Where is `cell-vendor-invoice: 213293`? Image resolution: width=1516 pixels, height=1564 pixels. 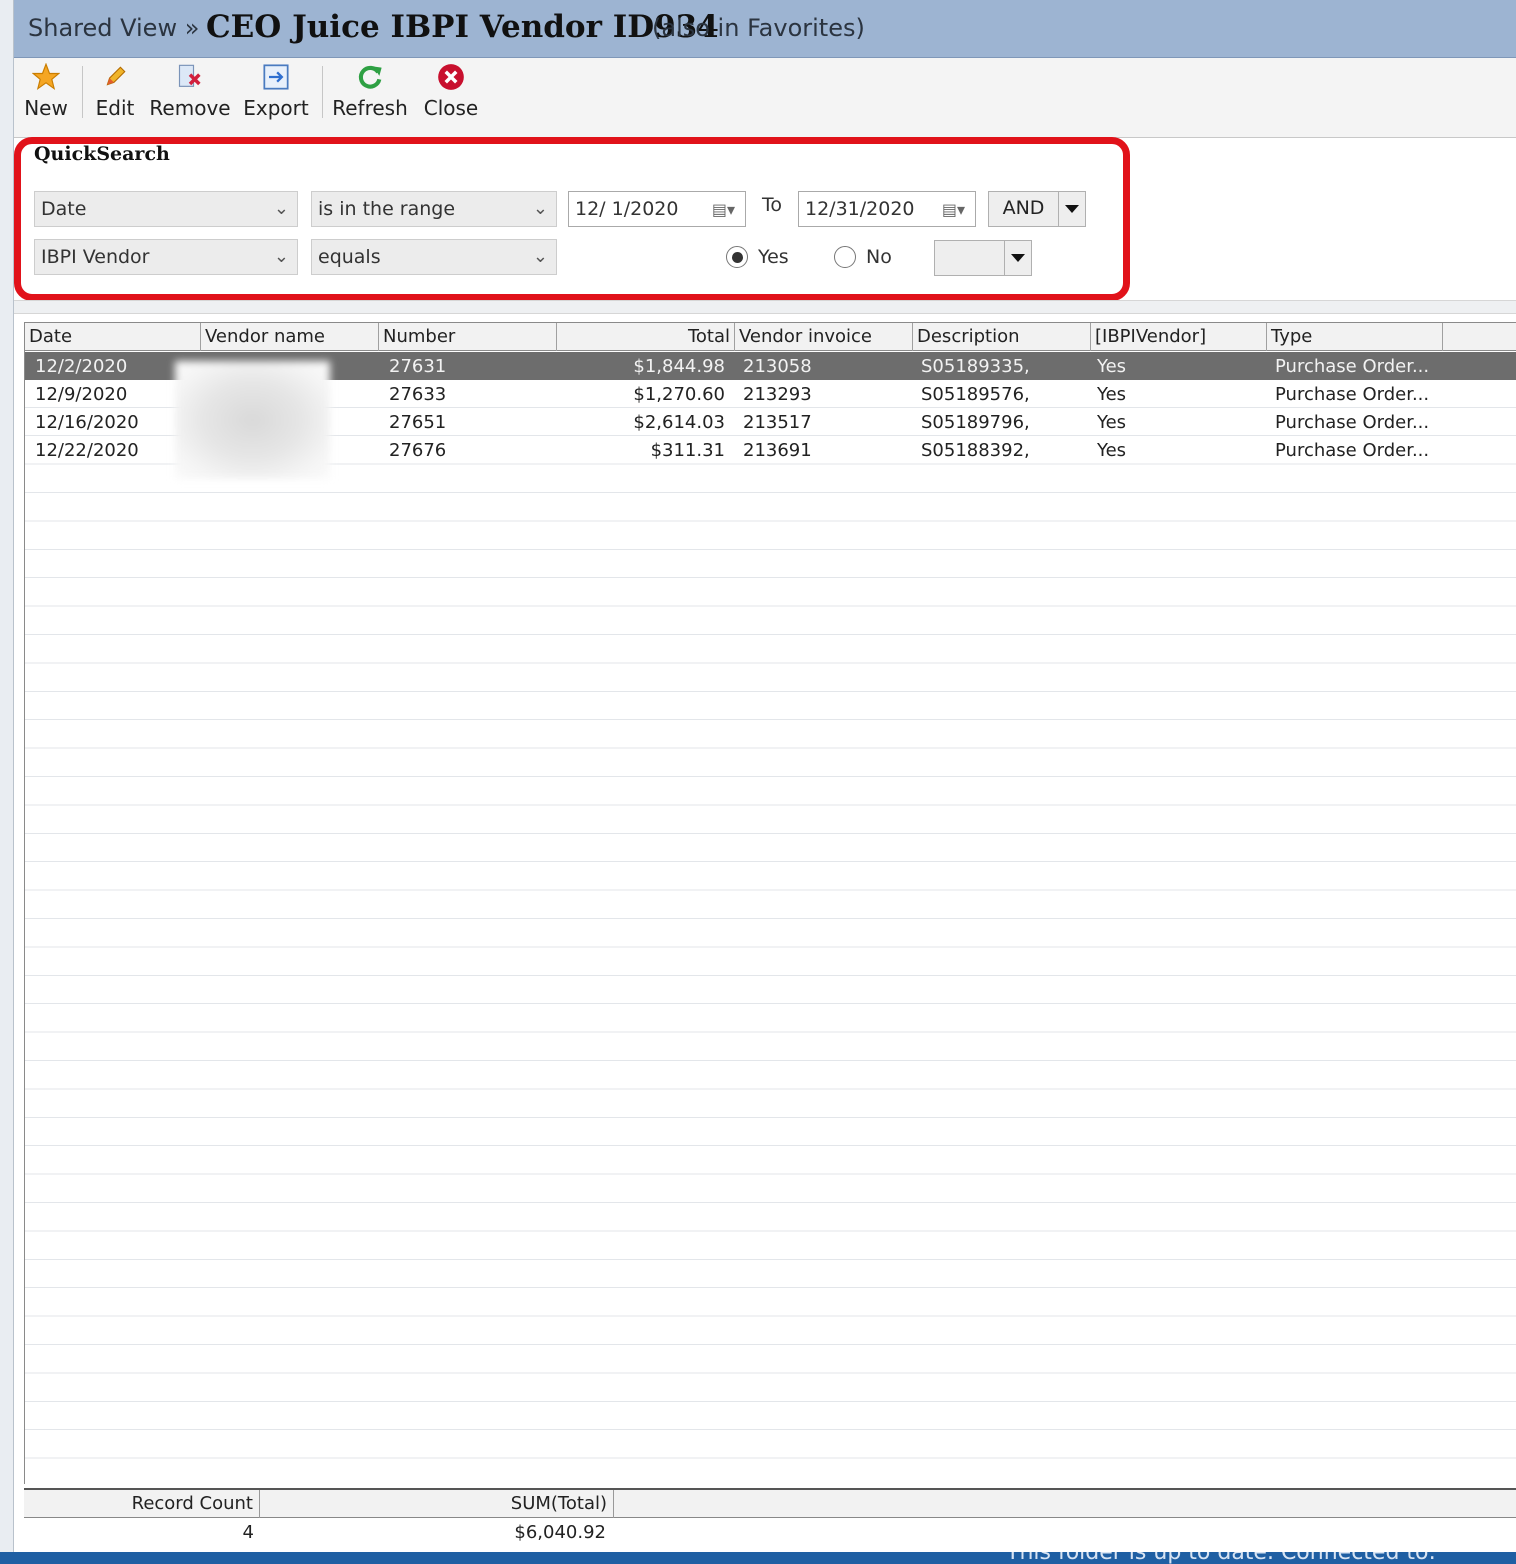 cell-vendor-invoice: 213293 is located at coordinates (777, 394).